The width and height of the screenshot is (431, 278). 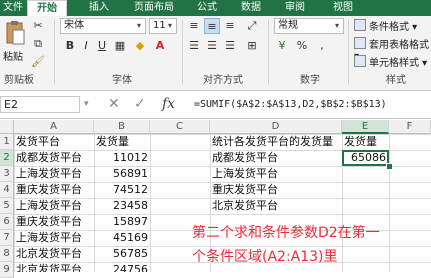 What do you see at coordinates (194, 46) in the screenshot?
I see `align-left-icon: ☰` at bounding box center [194, 46].